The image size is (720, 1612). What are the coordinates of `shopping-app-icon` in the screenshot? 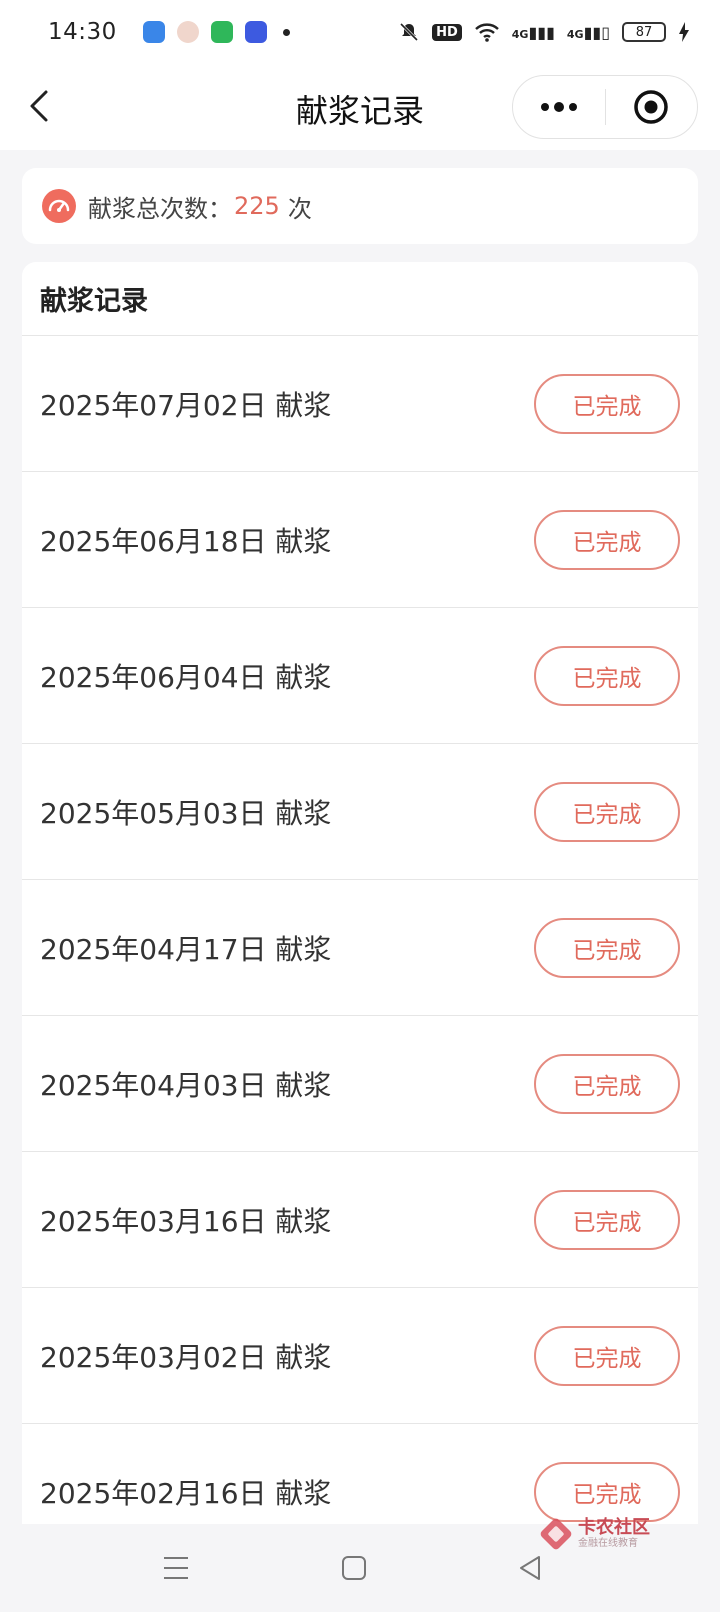 It's located at (221, 32).